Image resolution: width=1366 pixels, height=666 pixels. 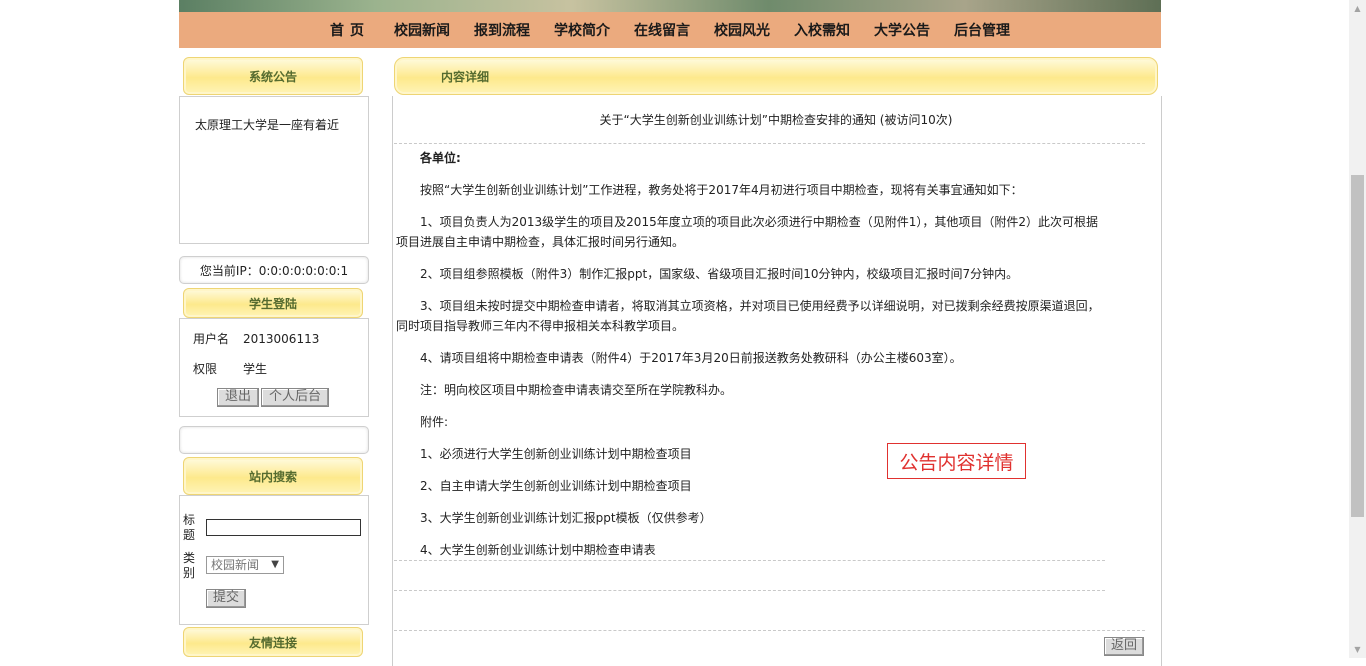 I want to click on notice-marquee-text: 太原理工大学是一座有着近, so click(x=267, y=125).